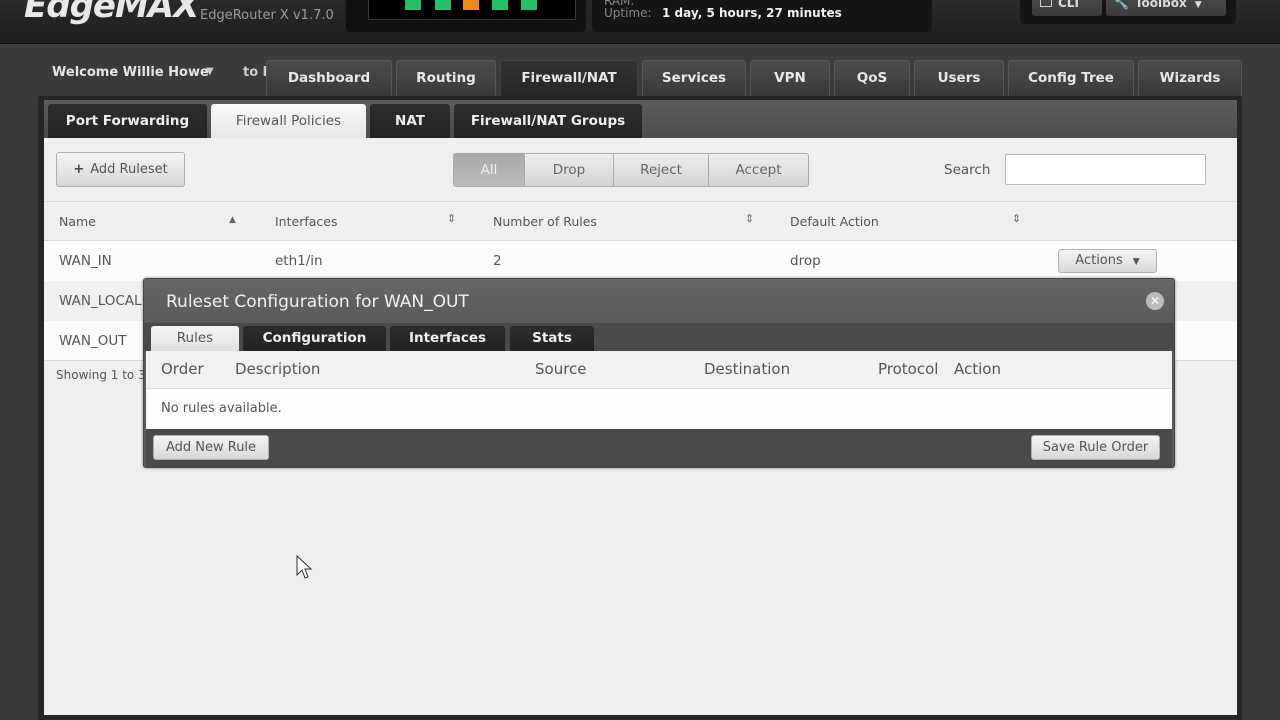 The width and height of the screenshot is (1280, 720). I want to click on wrench-icon: 🔧, so click(1121, 5).